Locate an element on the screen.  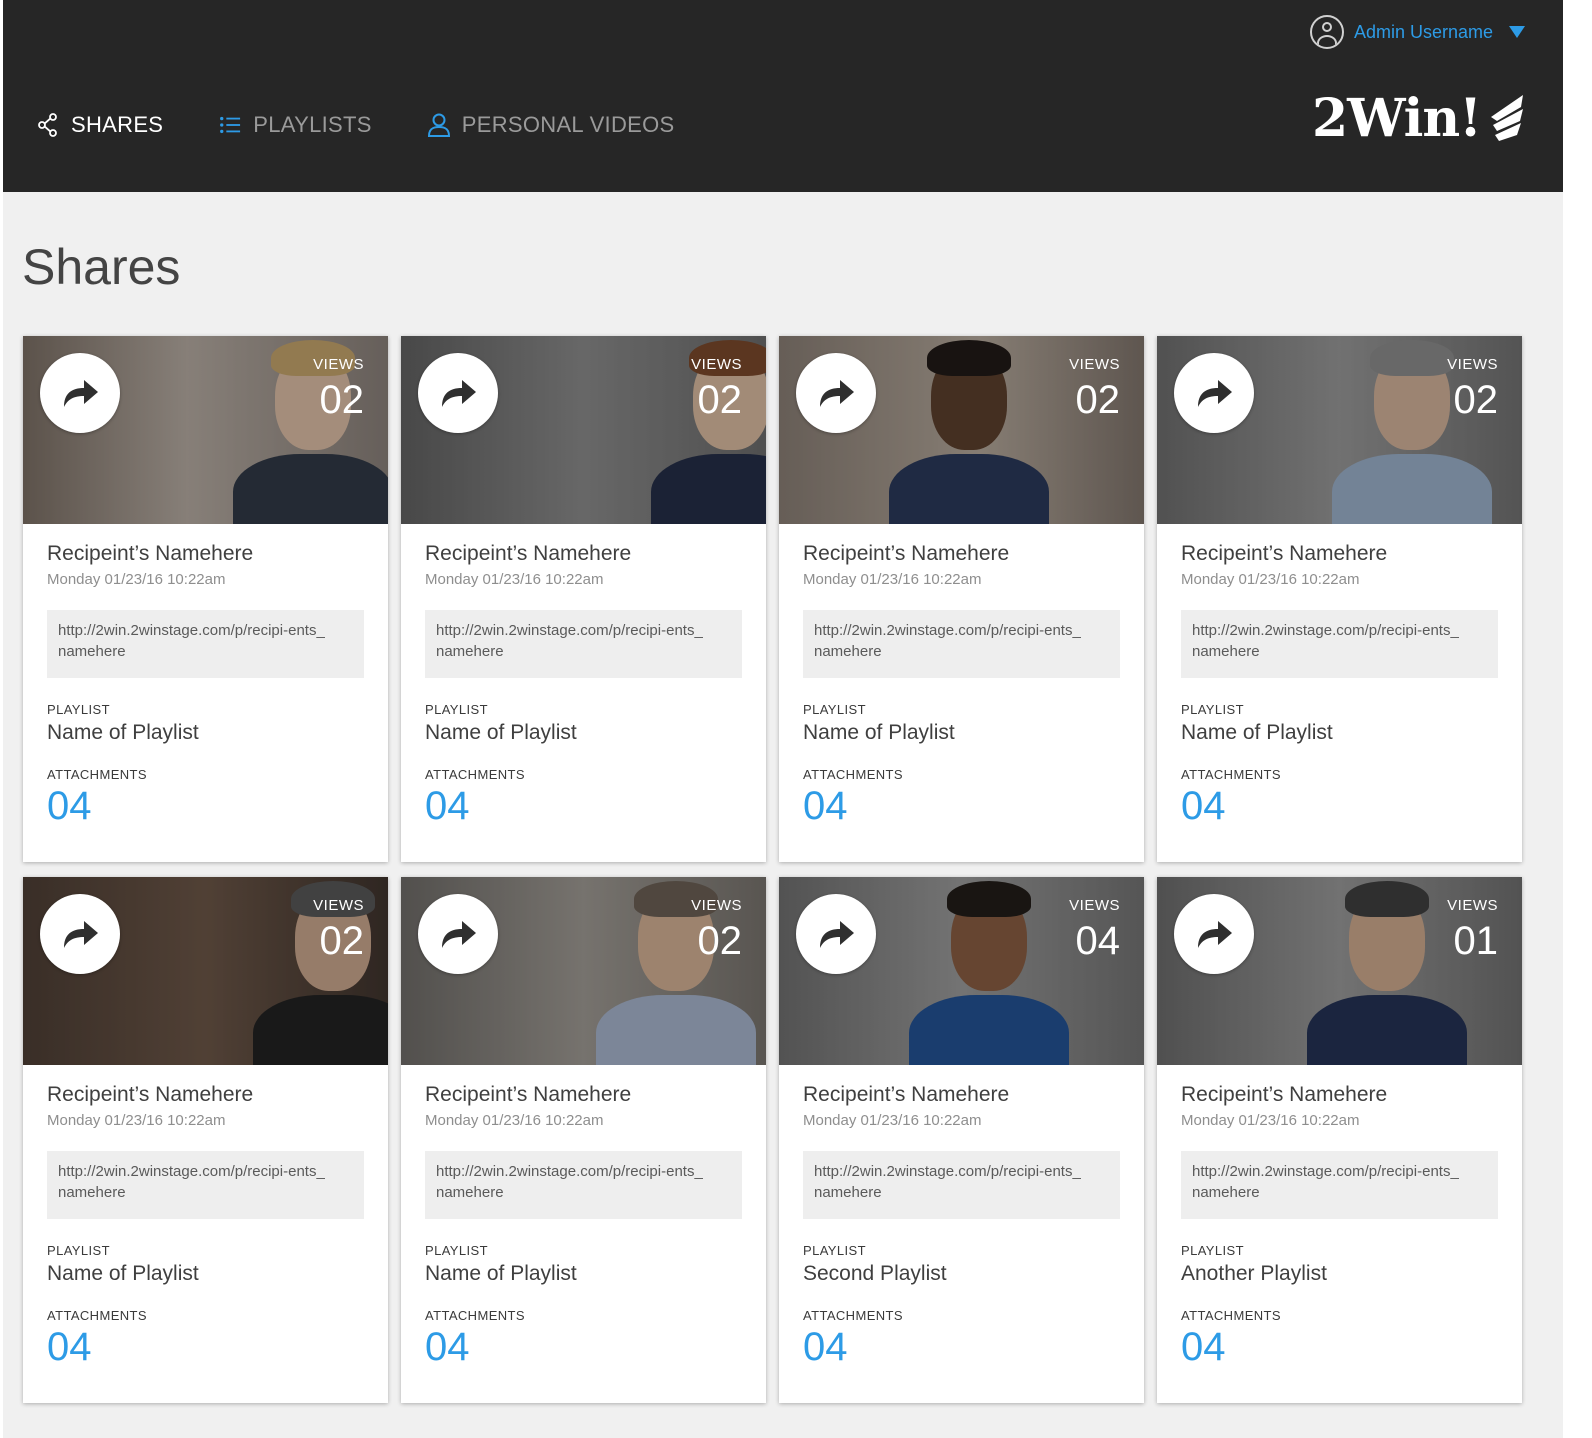
username-label: Admin Username is located at coordinates (1423, 31).